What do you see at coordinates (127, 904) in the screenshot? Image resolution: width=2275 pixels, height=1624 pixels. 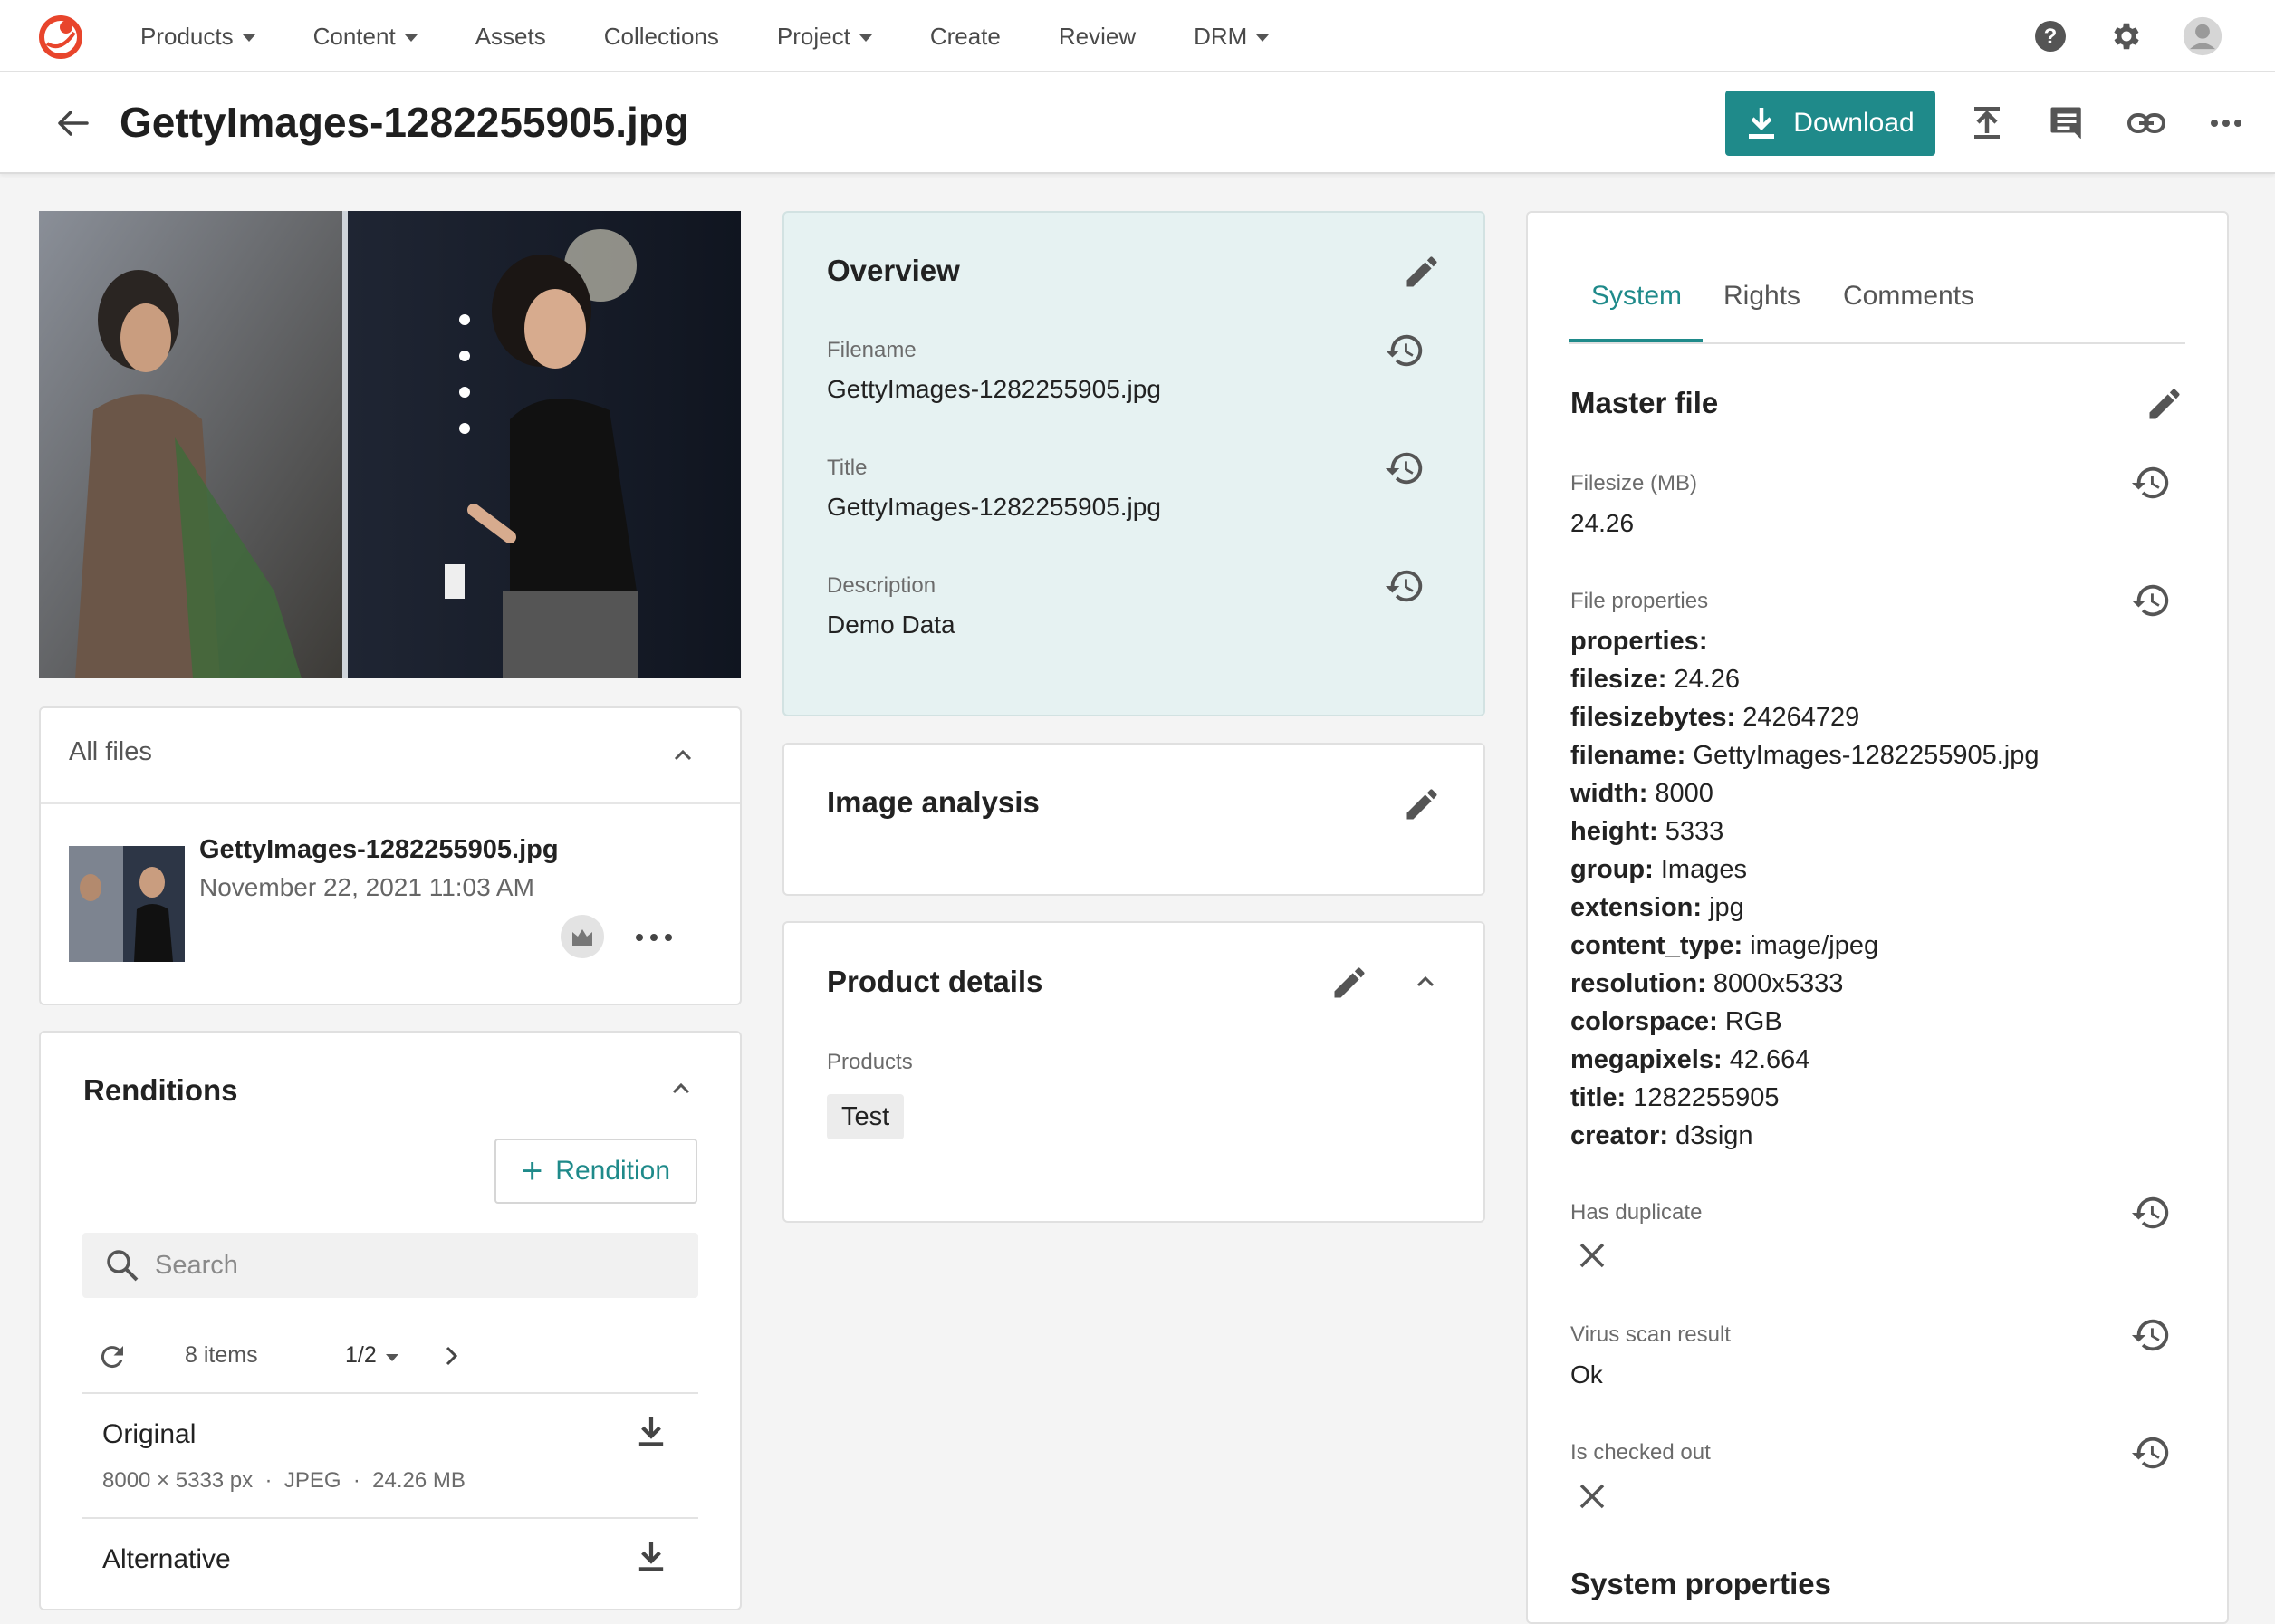 I see `file-thumbnail` at bounding box center [127, 904].